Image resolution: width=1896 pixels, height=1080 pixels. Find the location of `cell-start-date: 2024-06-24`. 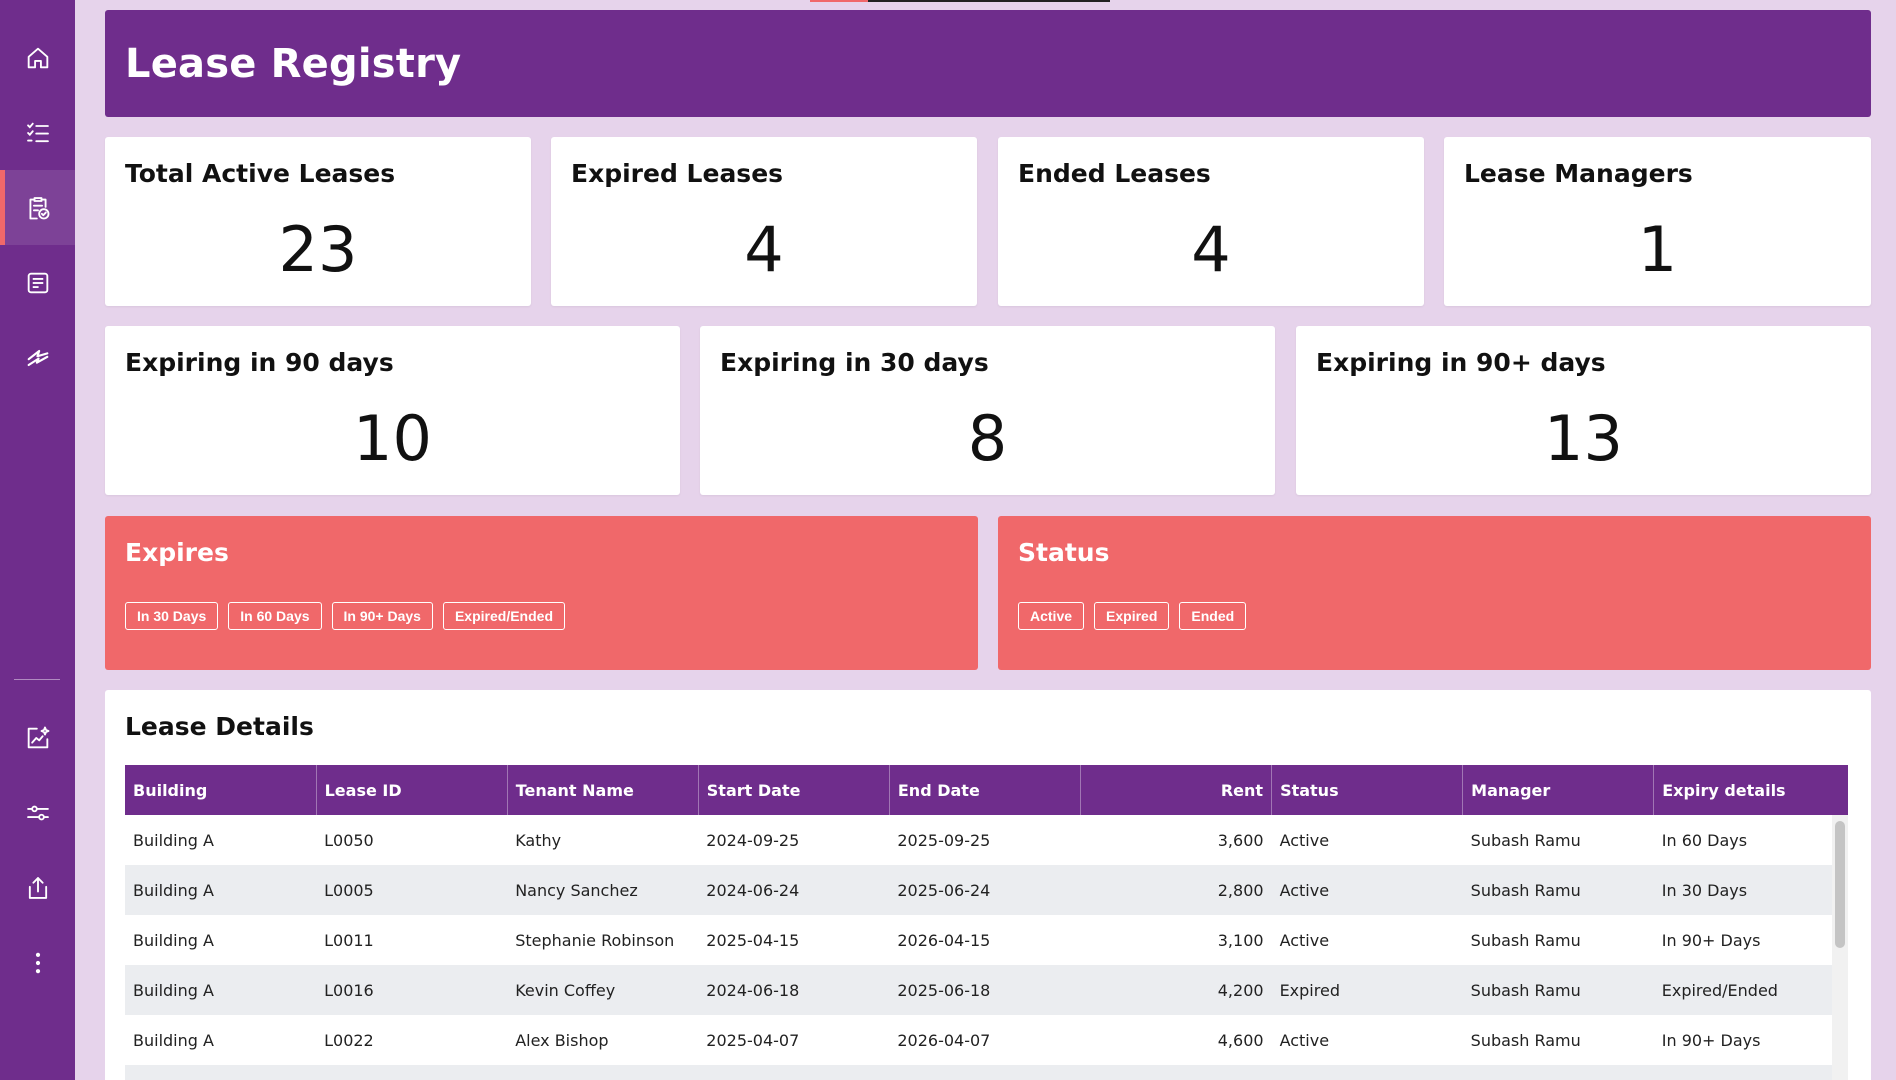

cell-start-date: 2024-06-24 is located at coordinates (794, 890).